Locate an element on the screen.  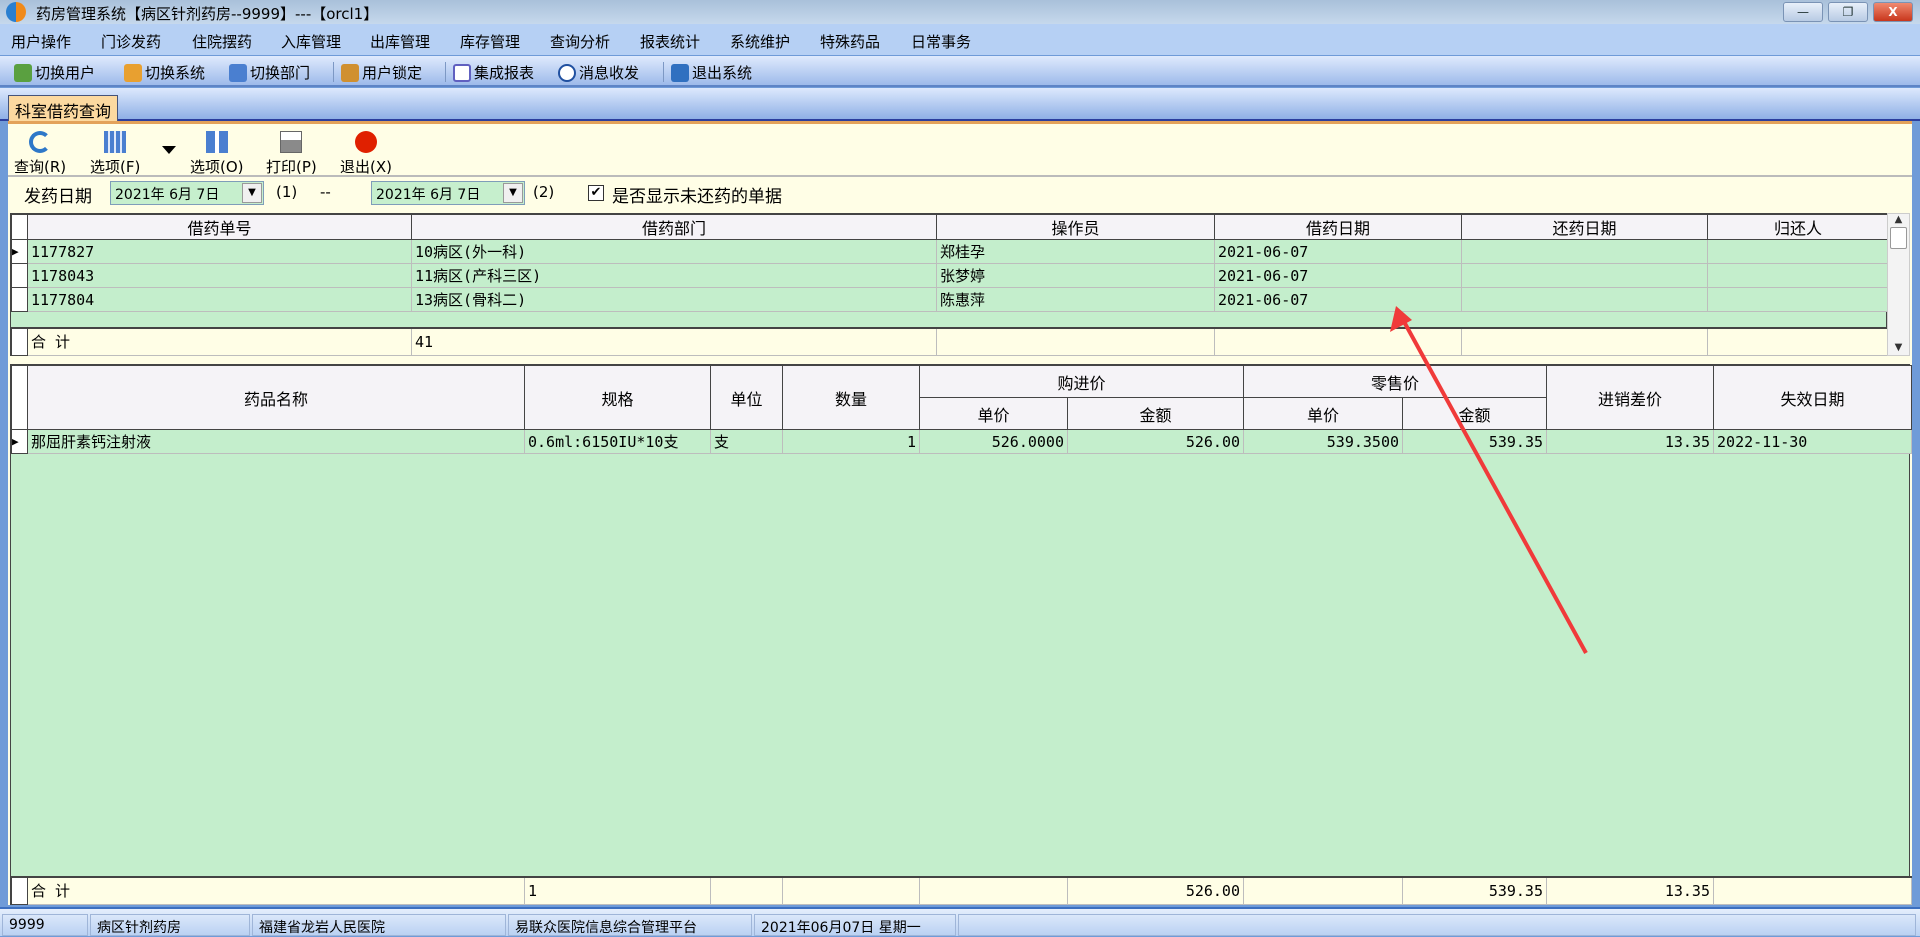
show-unreturned-checkbox: ✔ is located at coordinates (596, 193).